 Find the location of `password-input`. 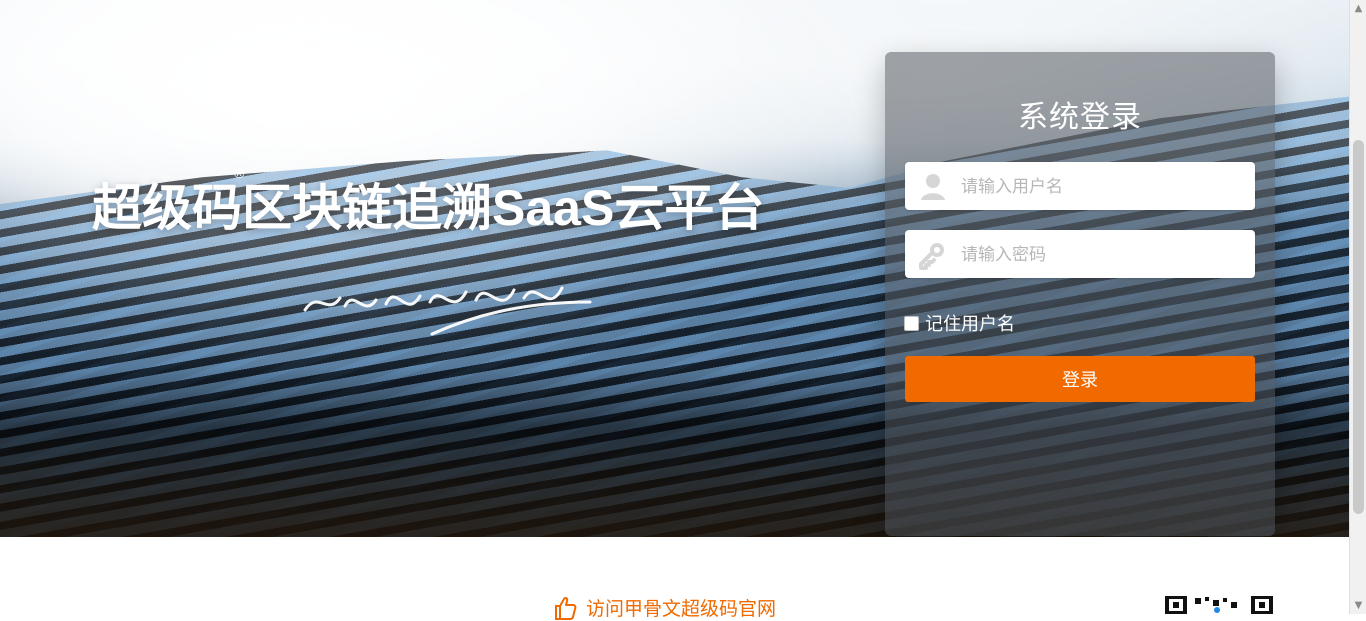

password-input is located at coordinates (1104, 254).